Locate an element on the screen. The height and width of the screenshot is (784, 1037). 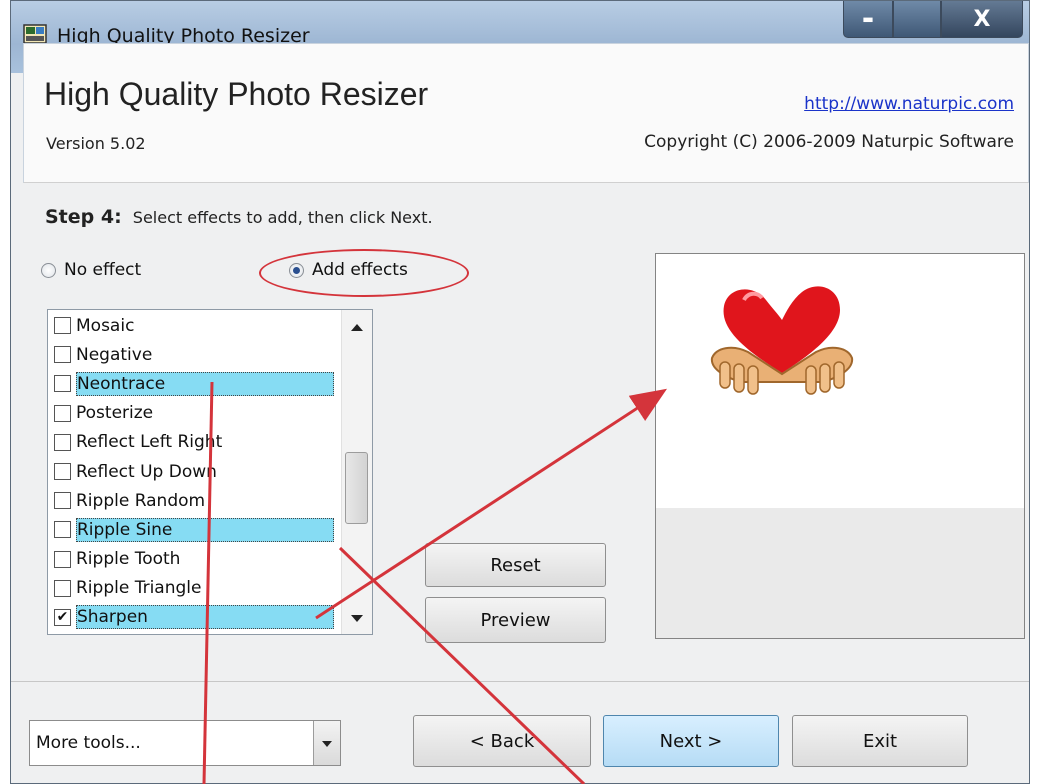
effect-label: Ripple Random is located at coordinates (141, 500).